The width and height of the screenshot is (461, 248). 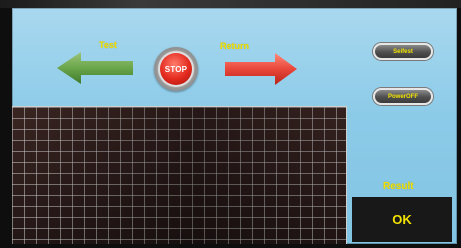 What do you see at coordinates (398, 186) in the screenshot?
I see `result-label: Result` at bounding box center [398, 186].